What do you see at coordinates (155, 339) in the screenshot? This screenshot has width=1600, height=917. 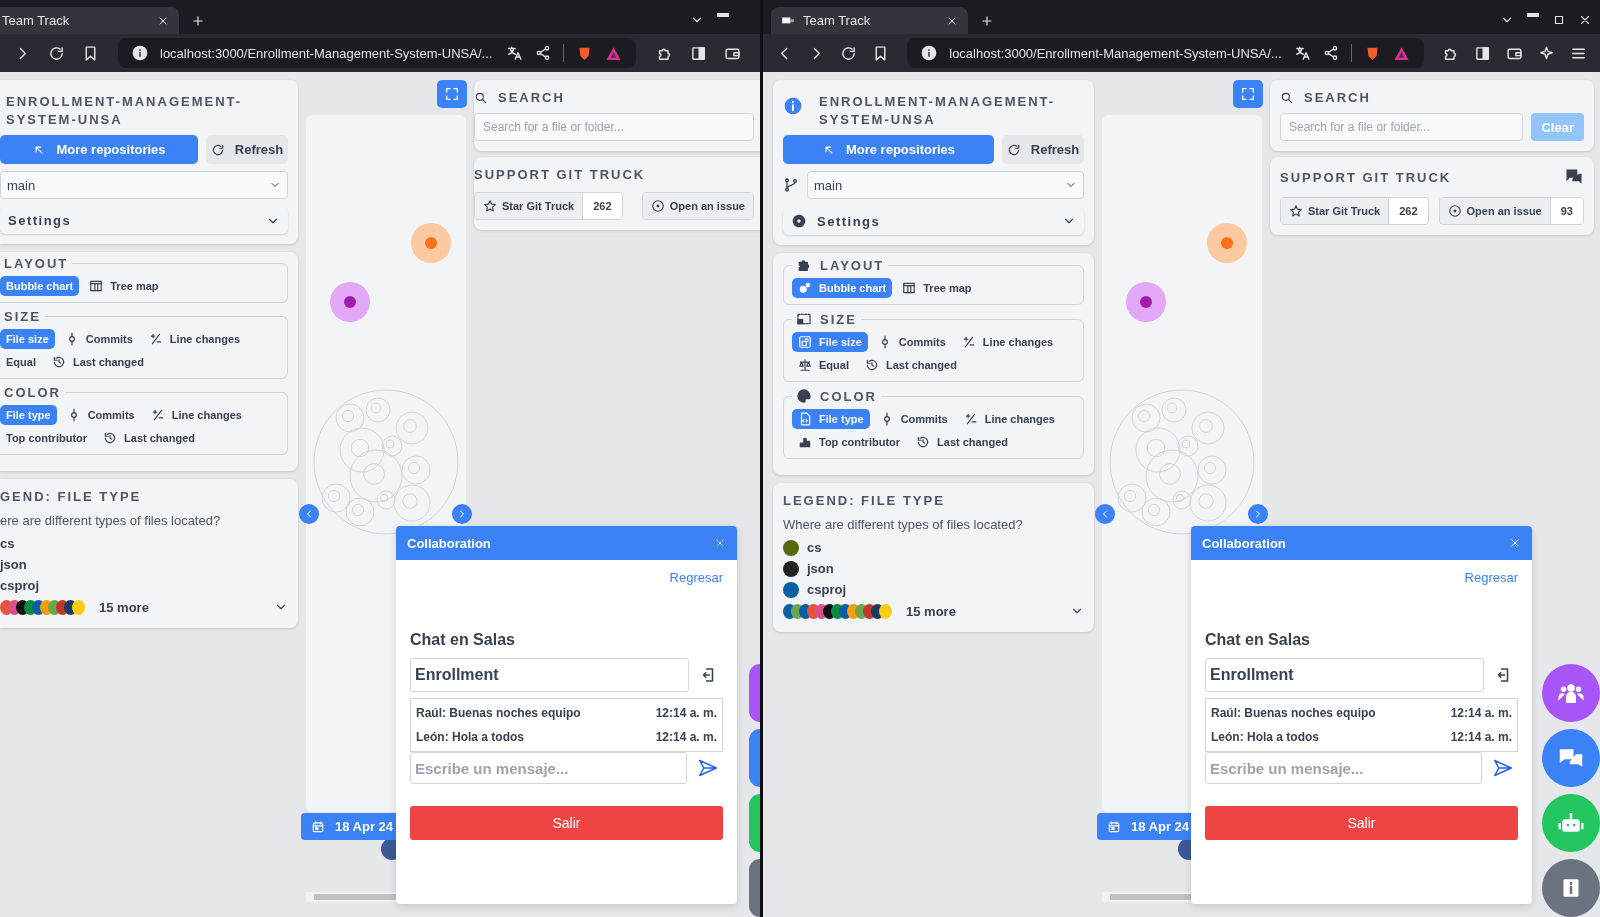 I see `plus-minus-icon` at bounding box center [155, 339].